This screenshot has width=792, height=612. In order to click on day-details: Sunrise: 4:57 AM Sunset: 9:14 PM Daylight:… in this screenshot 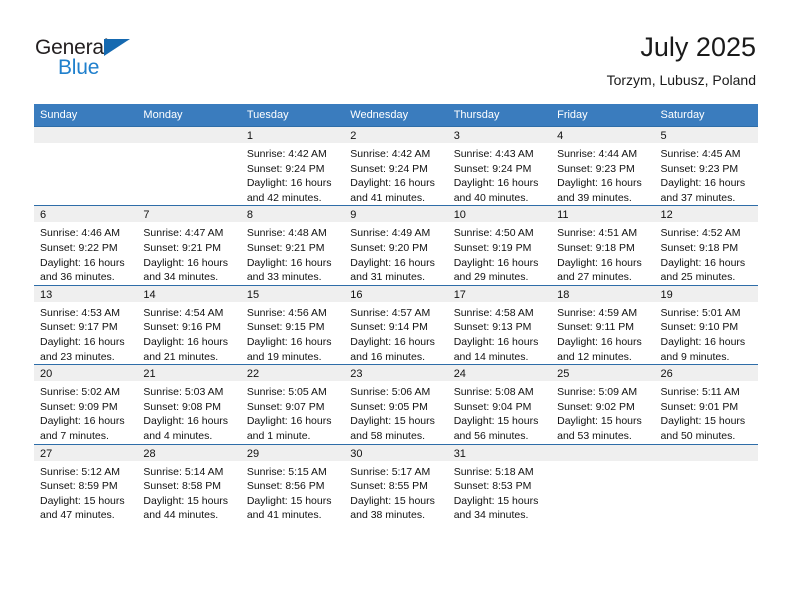, I will do `click(395, 333)`.